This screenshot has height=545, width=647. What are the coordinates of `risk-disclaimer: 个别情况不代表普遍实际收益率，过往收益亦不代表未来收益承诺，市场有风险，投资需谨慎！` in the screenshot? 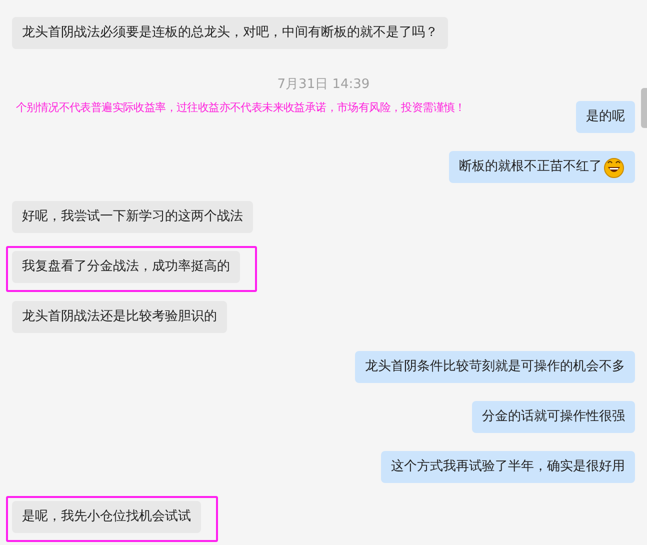 It's located at (241, 108).